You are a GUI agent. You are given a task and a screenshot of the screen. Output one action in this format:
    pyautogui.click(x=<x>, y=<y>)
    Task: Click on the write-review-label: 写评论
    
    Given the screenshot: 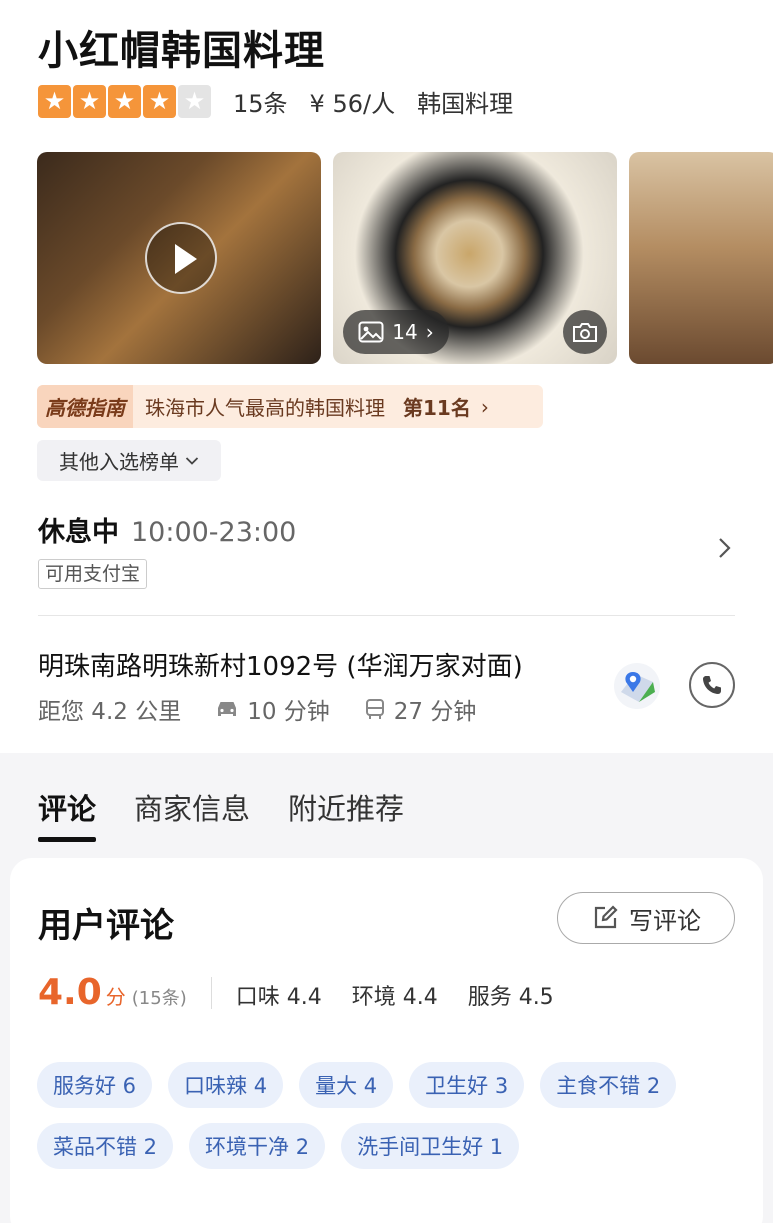 What is the action you would take?
    pyautogui.click(x=665, y=920)
    